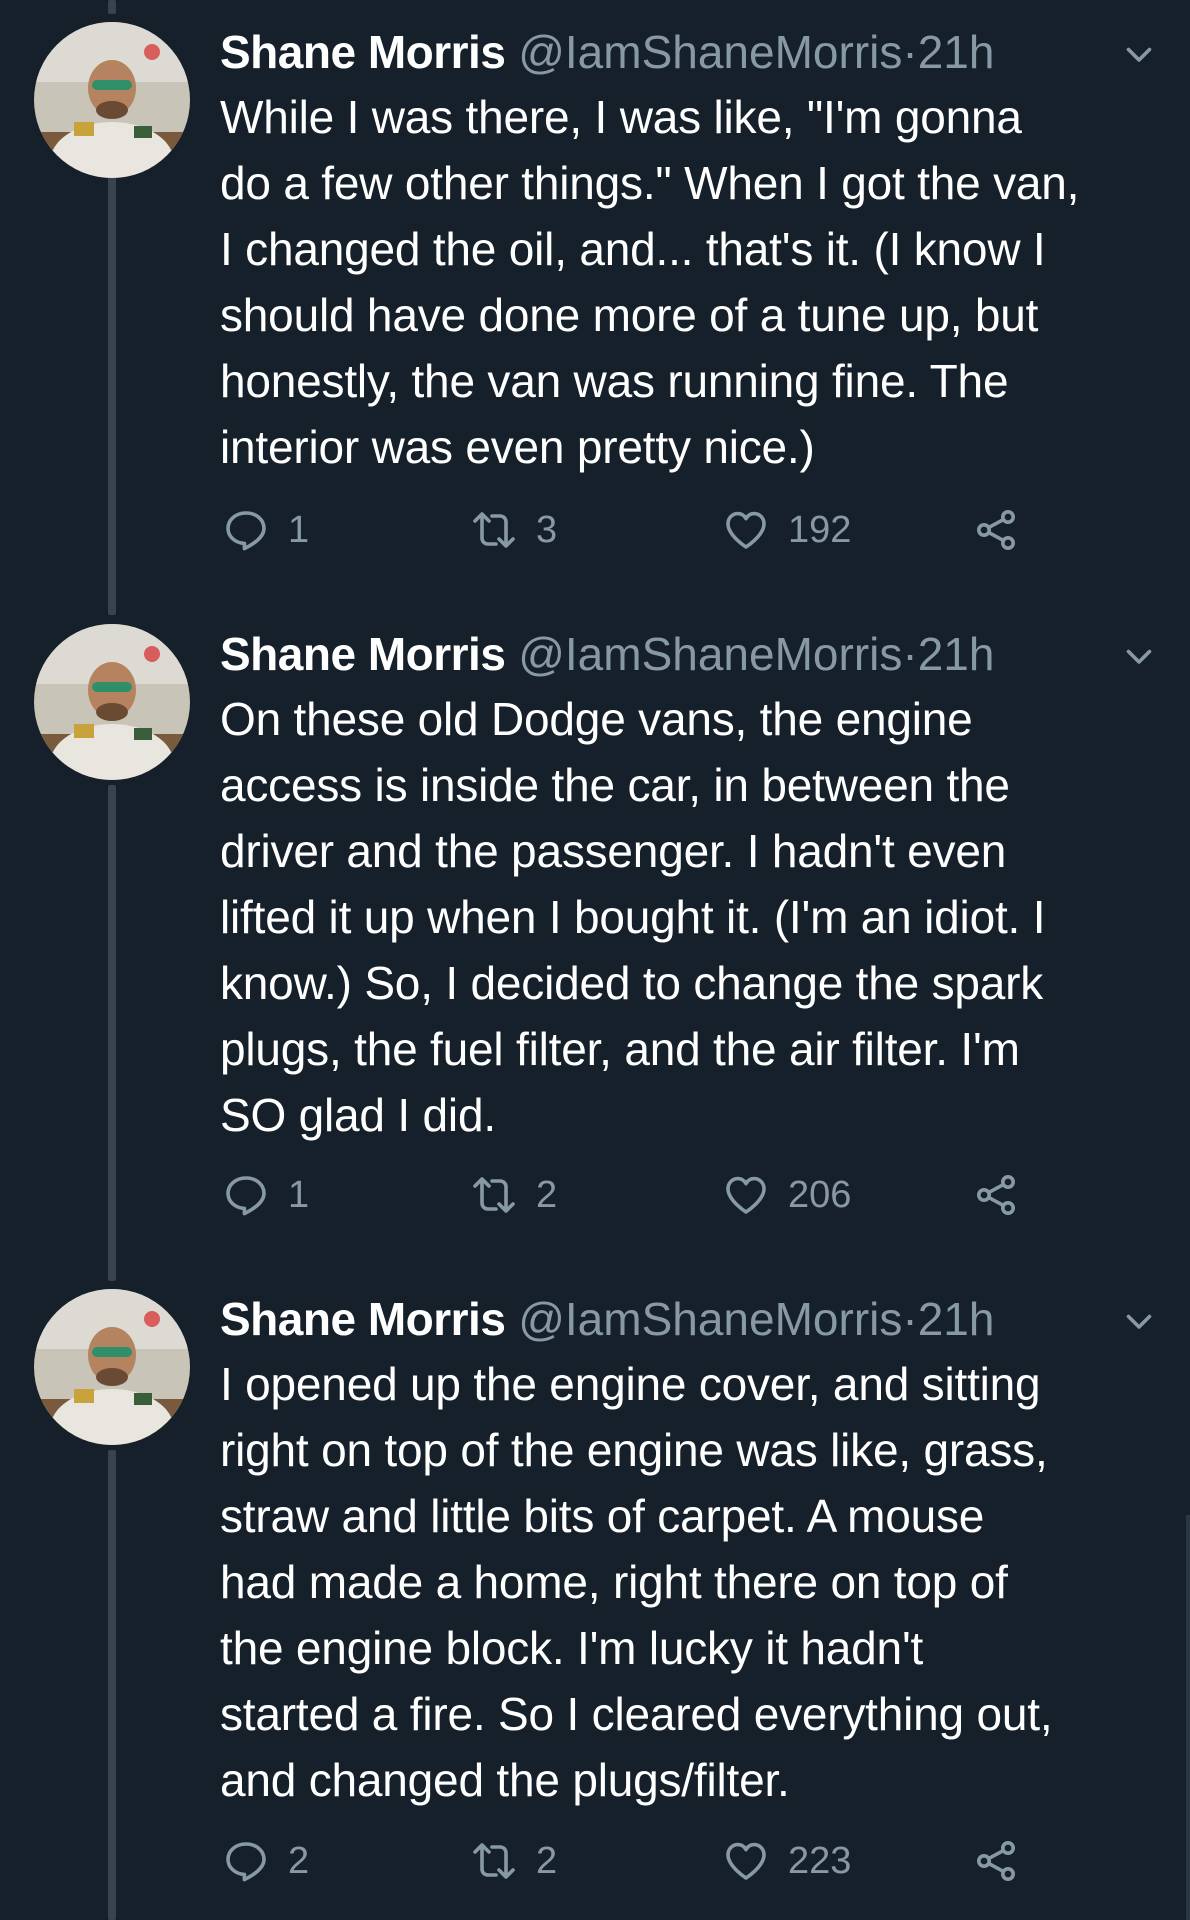 The image size is (1190, 1920). I want to click on text-line: should have done more of a tune up, but, so click(629, 315).